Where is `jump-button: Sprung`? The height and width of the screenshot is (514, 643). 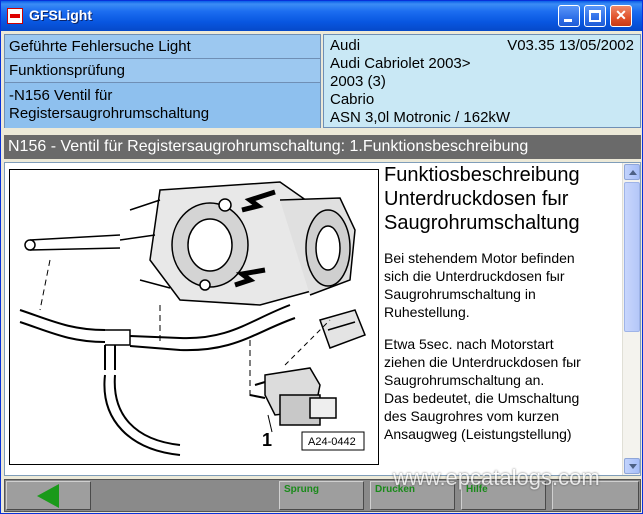
jump-button: Sprung is located at coordinates (321, 495).